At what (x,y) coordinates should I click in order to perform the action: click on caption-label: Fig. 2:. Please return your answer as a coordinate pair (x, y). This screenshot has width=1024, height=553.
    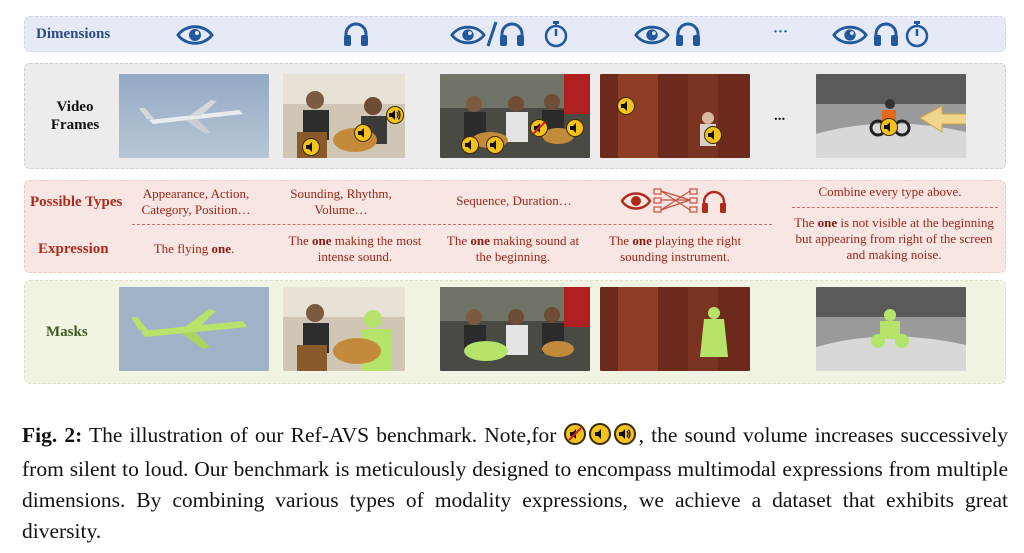
    Looking at the image, I should click on (52, 435).